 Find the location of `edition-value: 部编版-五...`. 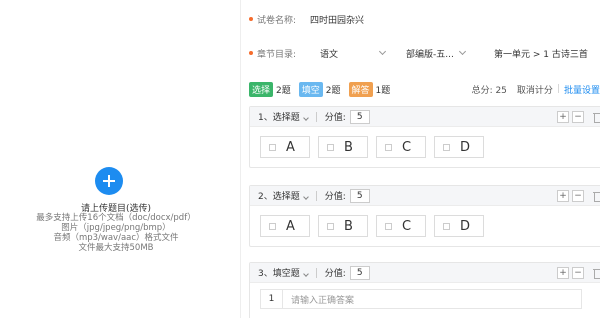

edition-value: 部编版-五... is located at coordinates (430, 54).